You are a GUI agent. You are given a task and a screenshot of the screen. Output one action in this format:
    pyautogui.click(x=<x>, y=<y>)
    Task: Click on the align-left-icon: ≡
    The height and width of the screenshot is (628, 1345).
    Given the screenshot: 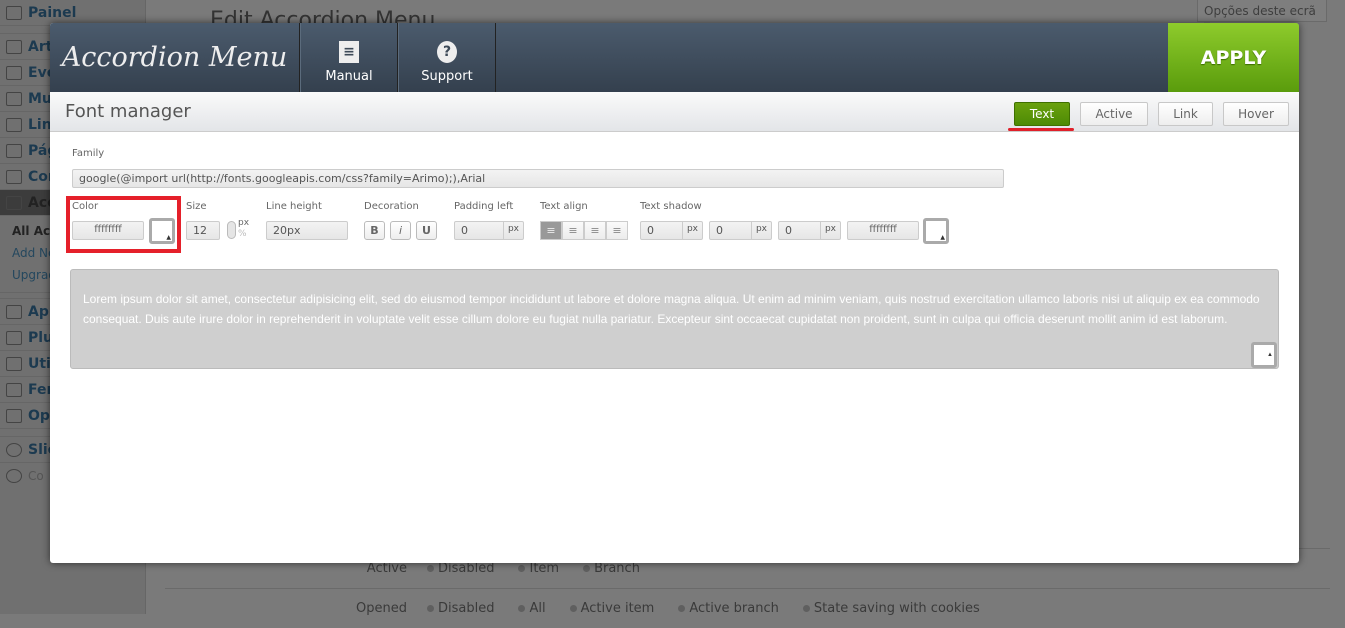 What is the action you would take?
    pyautogui.click(x=551, y=230)
    